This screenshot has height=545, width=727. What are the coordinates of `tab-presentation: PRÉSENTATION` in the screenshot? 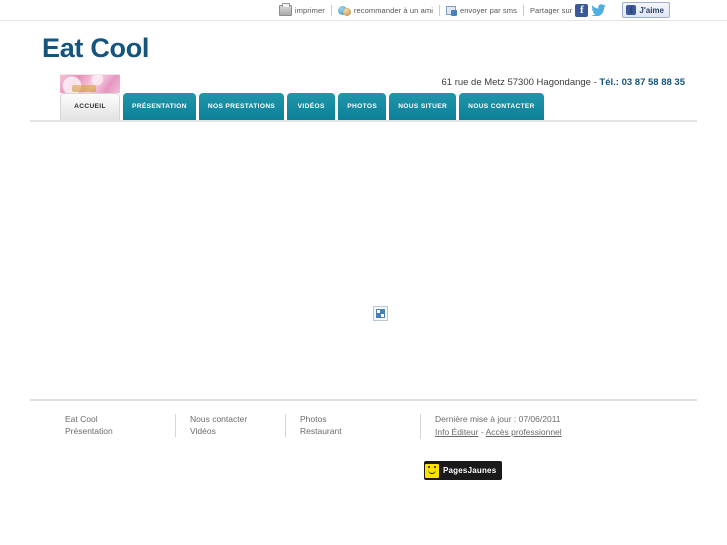 It's located at (159, 107).